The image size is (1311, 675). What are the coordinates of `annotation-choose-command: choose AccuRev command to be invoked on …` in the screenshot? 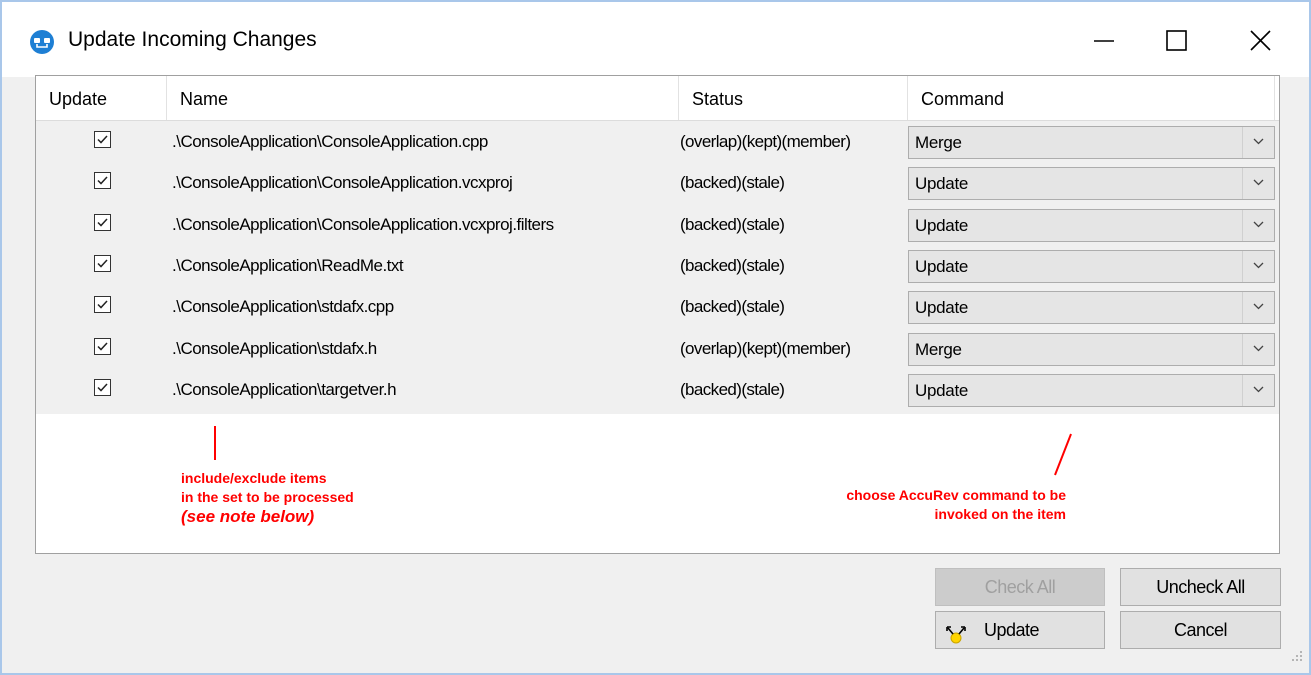 It's located at (916, 505).